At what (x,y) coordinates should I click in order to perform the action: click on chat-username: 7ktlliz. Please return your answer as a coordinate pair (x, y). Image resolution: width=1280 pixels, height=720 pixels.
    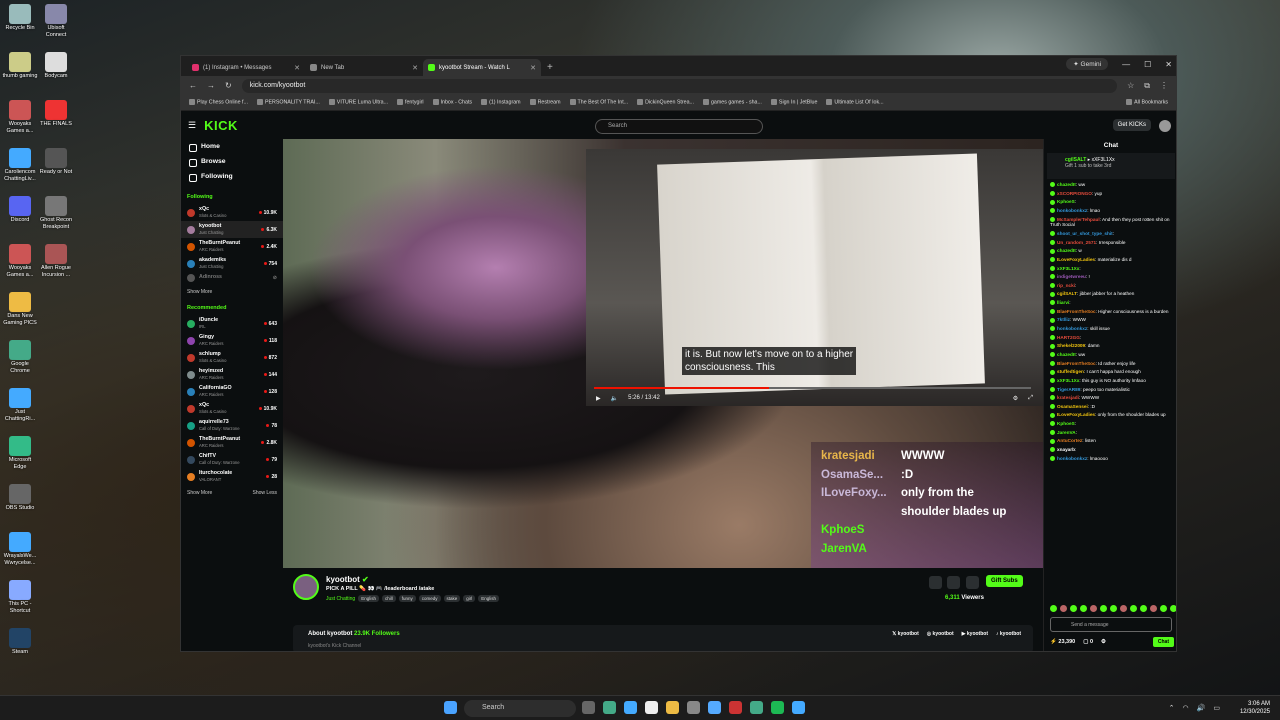
    Looking at the image, I should click on (1063, 319).